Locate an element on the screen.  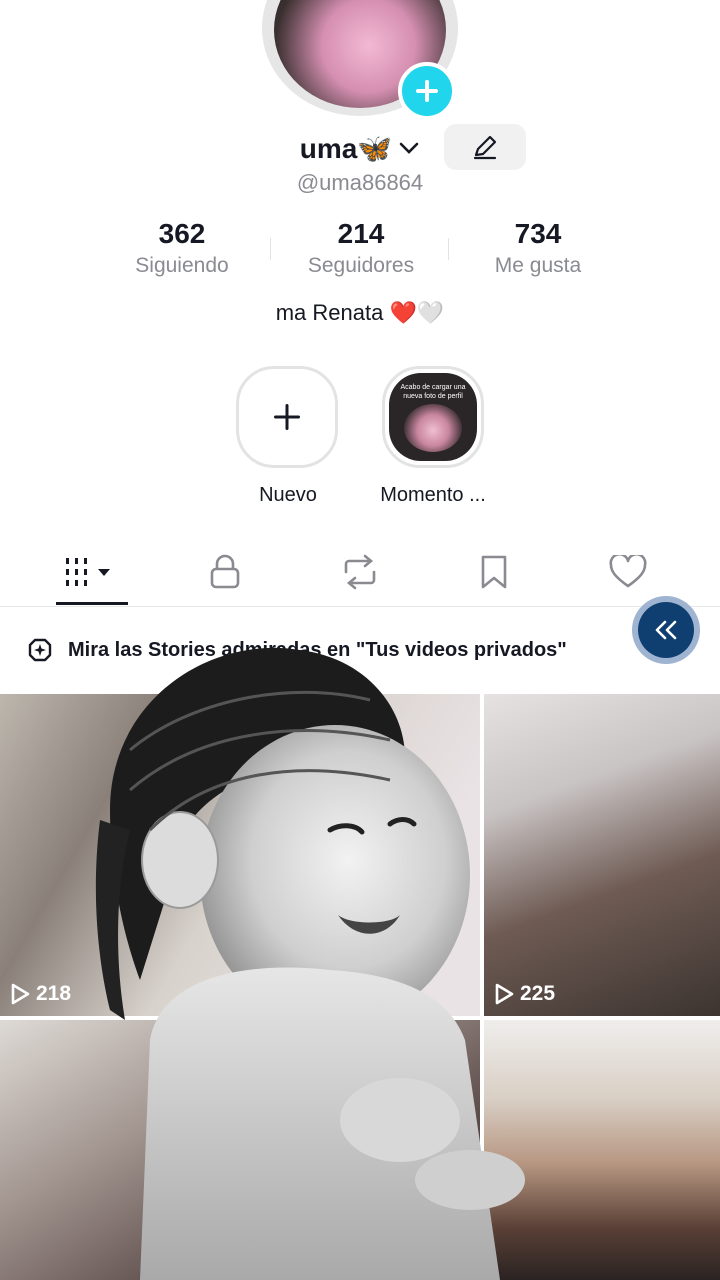
stat-following: 362 Siguiendo is located at coordinates (182, 248).